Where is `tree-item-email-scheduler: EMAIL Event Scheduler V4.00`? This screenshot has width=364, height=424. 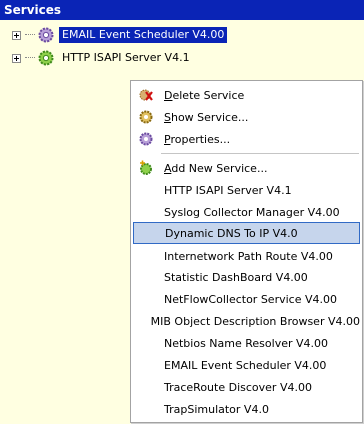
tree-item-email-scheduler: EMAIL Event Scheduler V4.00 is located at coordinates (120, 35).